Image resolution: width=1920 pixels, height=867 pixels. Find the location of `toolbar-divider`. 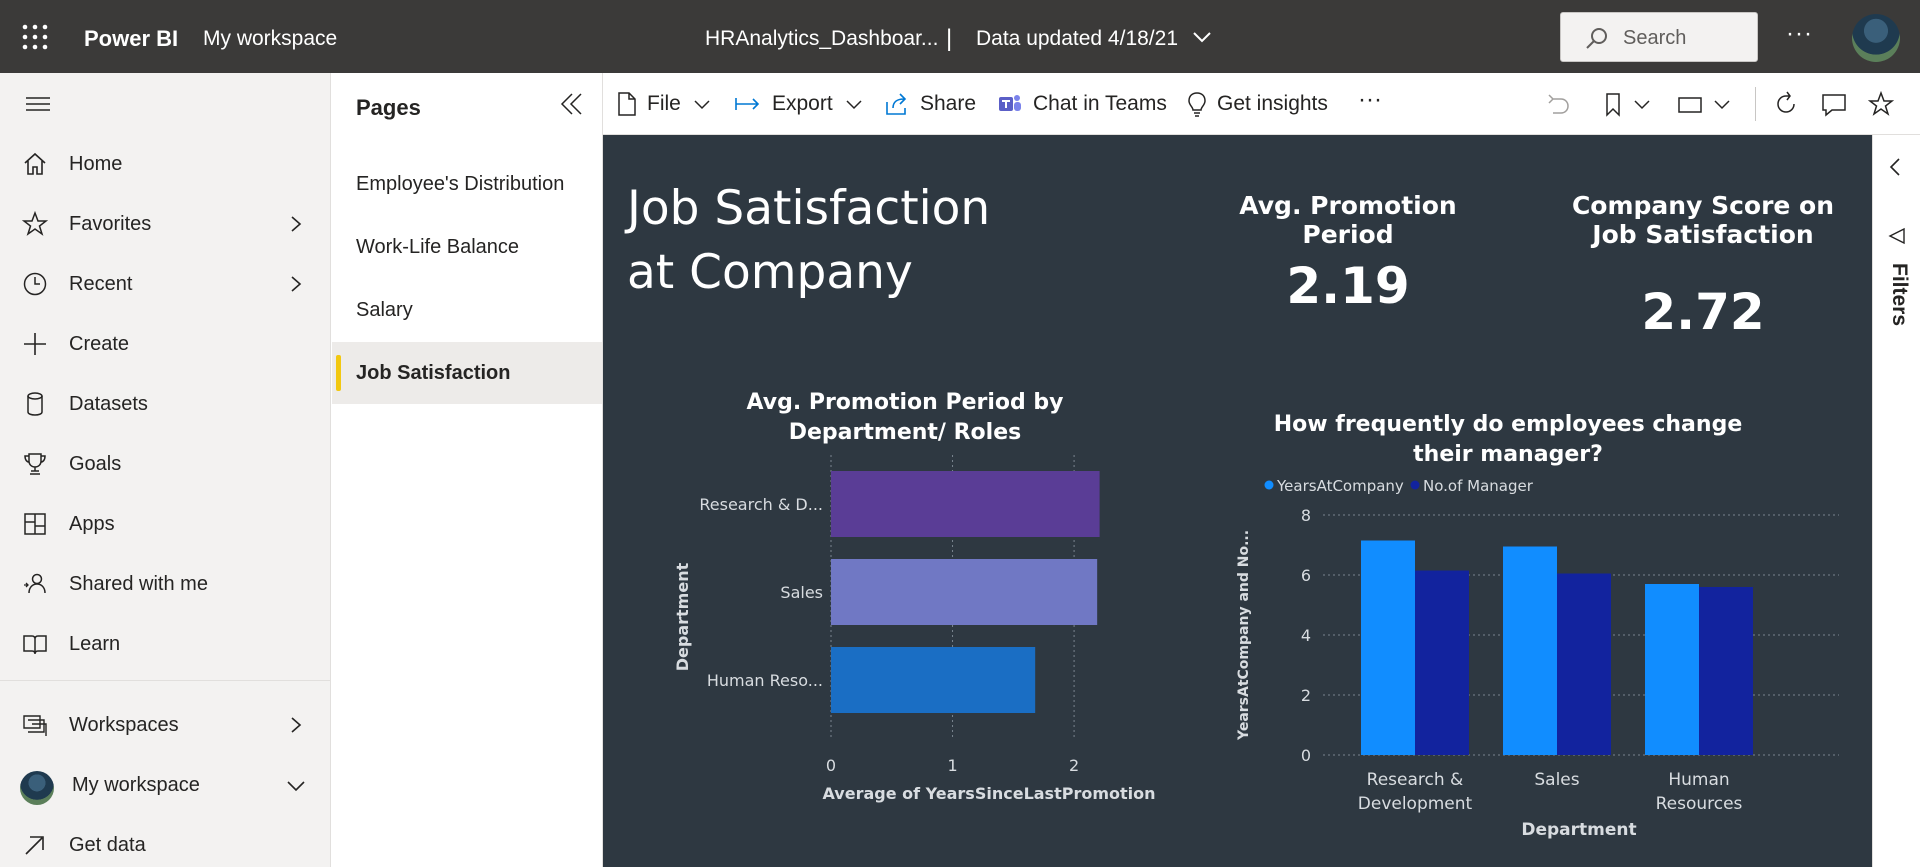

toolbar-divider is located at coordinates (1755, 104).